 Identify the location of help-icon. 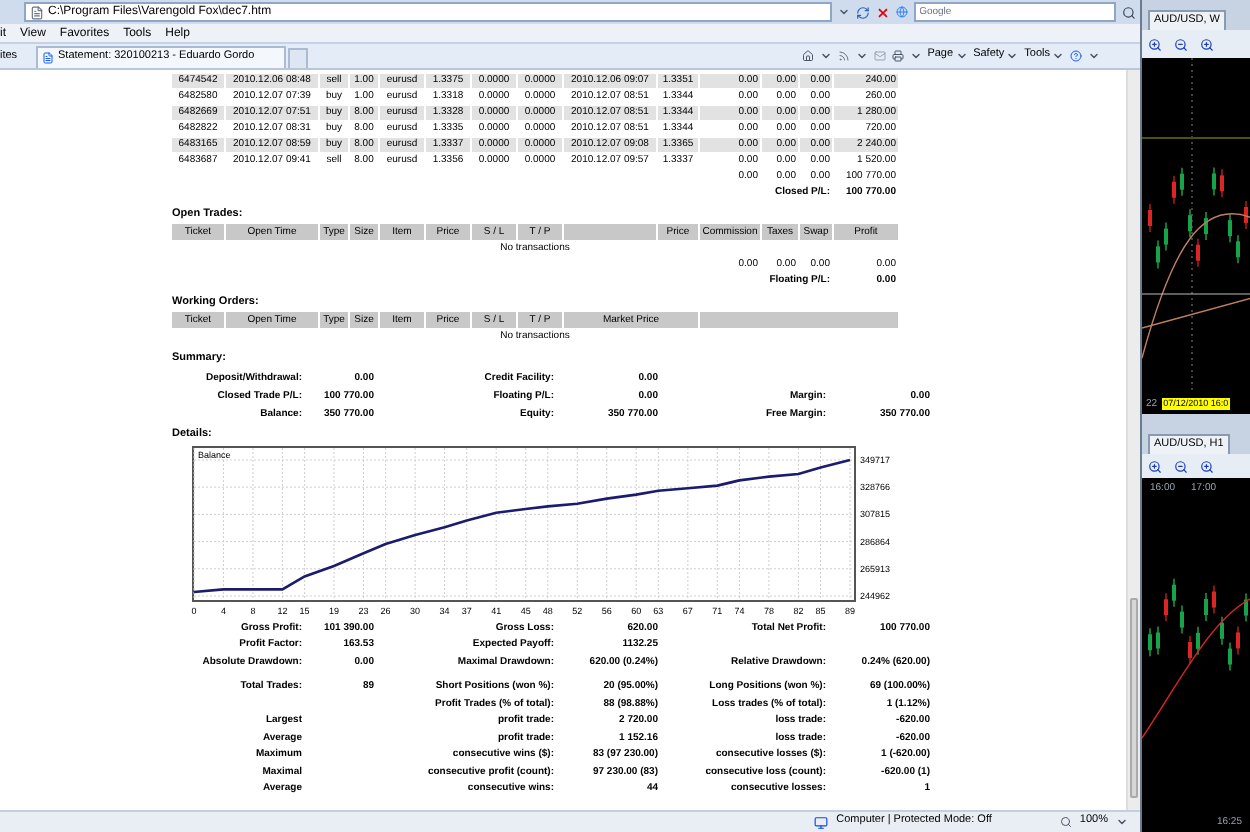
(1076, 56).